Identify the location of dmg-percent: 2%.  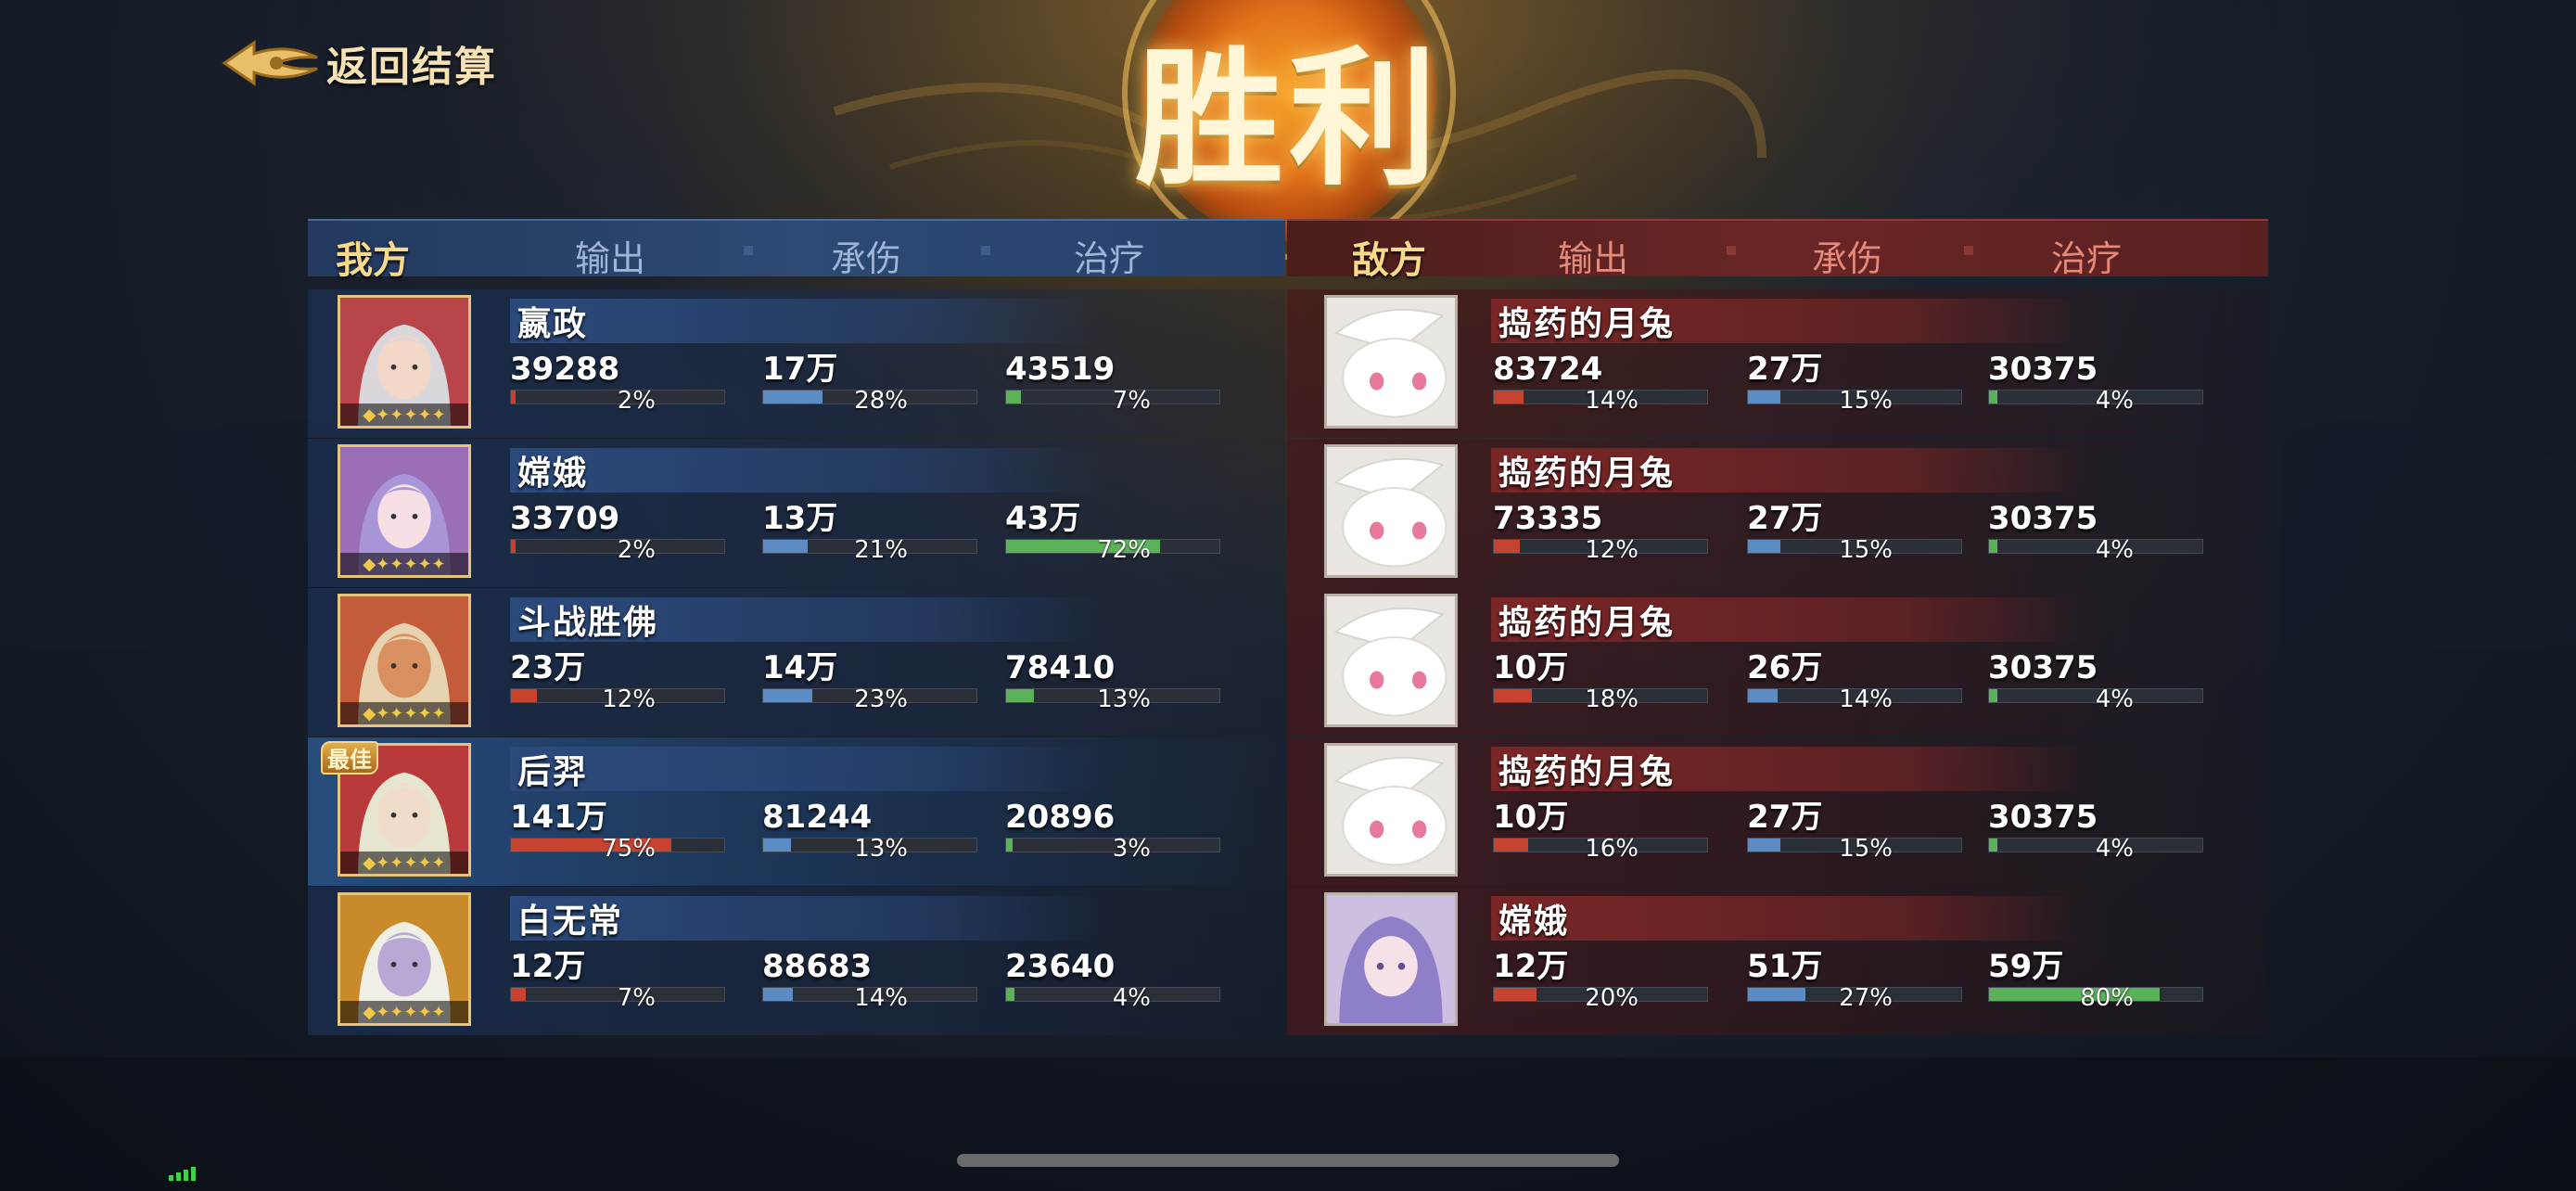
(636, 401).